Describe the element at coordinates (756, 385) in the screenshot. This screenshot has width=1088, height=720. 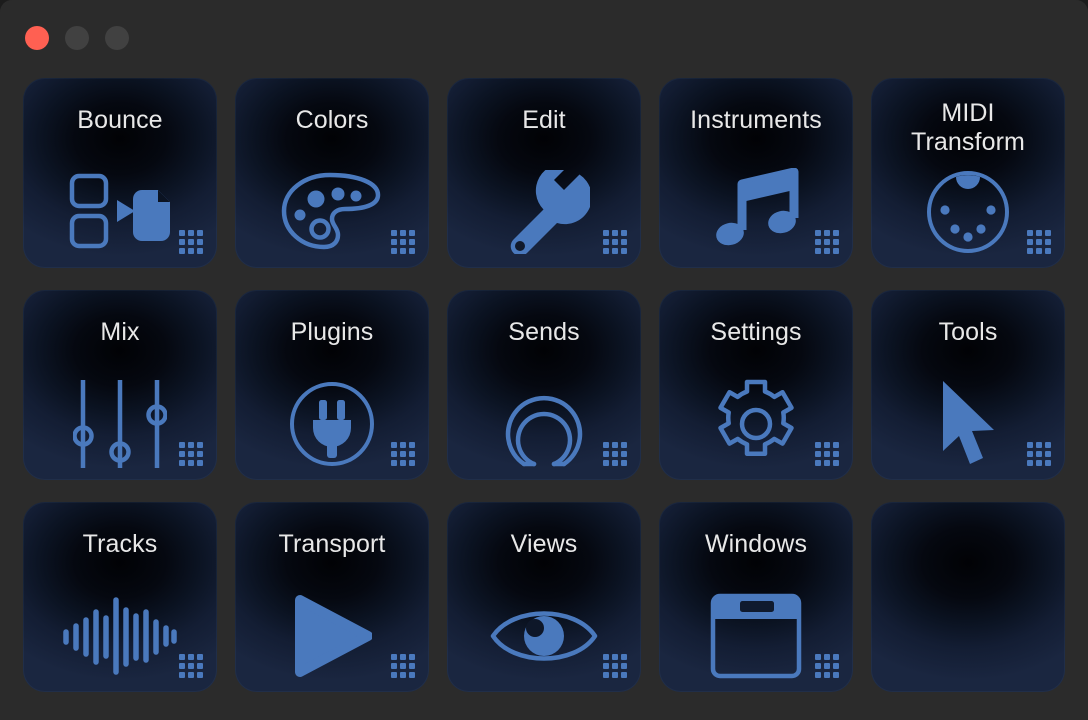
I see `card-settings: Settings` at that location.